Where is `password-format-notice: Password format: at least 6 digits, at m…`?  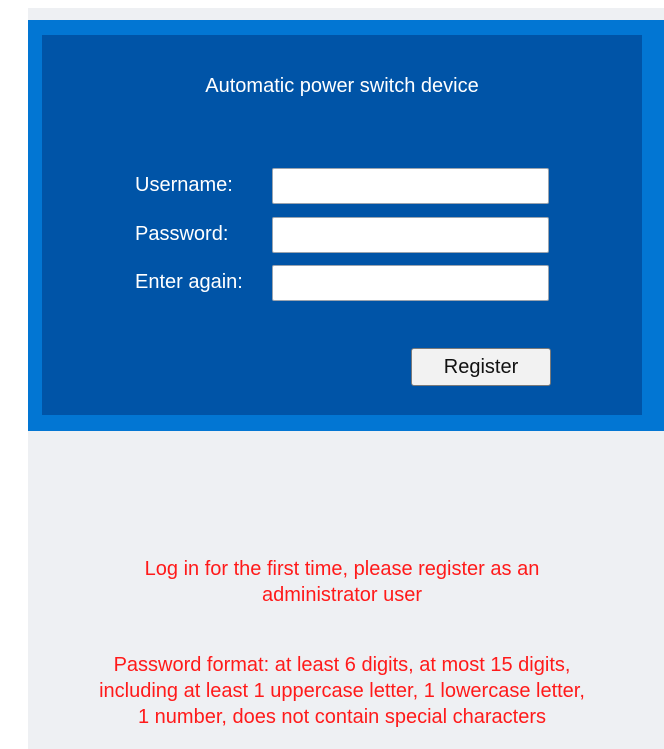 password-format-notice: Password format: at least 6 digits, at m… is located at coordinates (342, 691).